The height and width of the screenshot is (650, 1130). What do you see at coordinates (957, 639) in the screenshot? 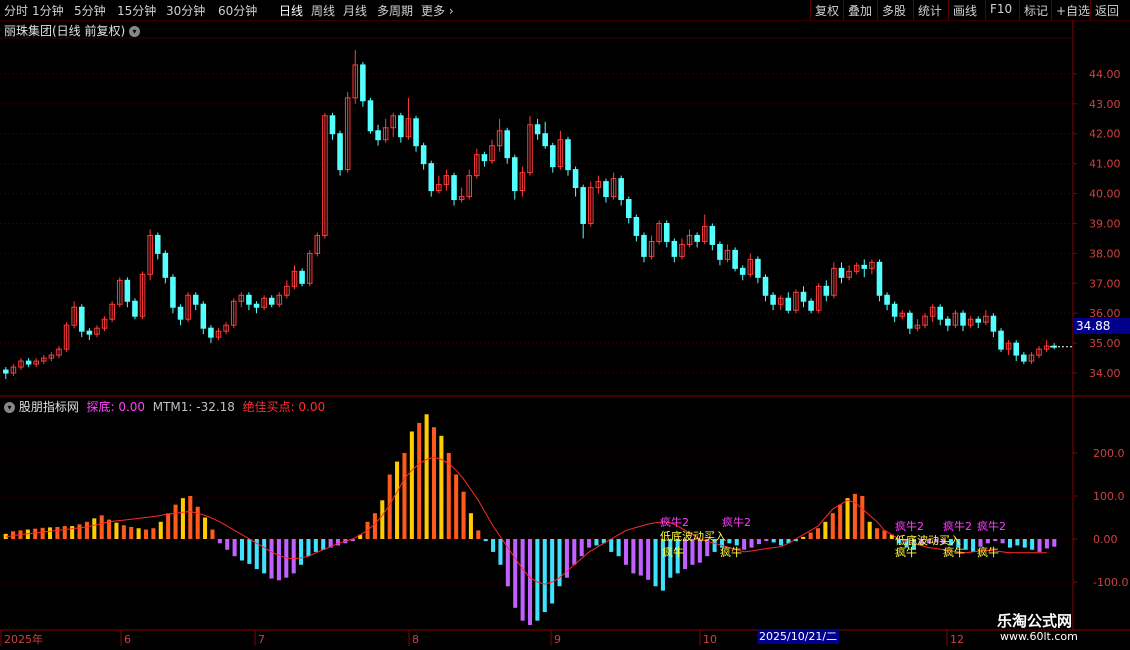
I see `date-tick-label: 12` at bounding box center [957, 639].